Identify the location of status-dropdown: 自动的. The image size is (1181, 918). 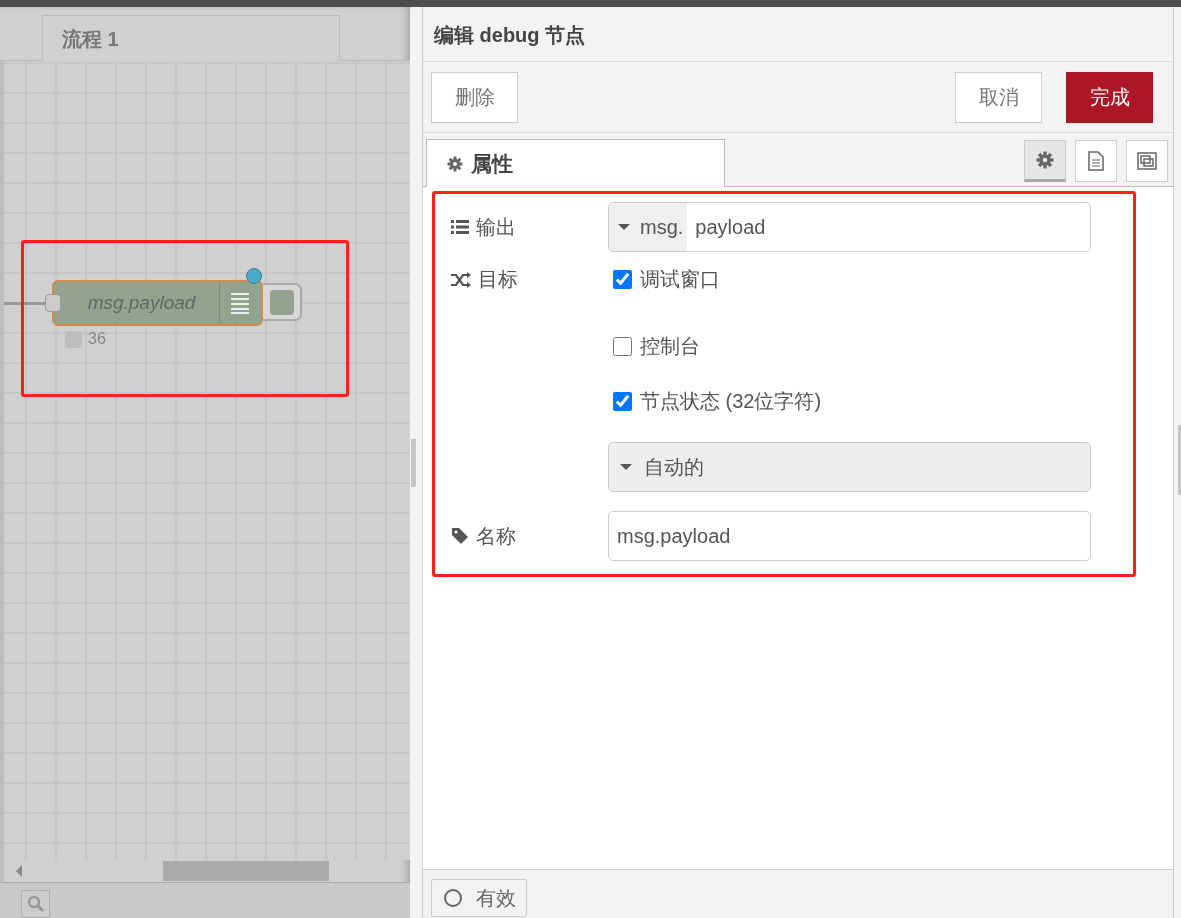
(849, 467).